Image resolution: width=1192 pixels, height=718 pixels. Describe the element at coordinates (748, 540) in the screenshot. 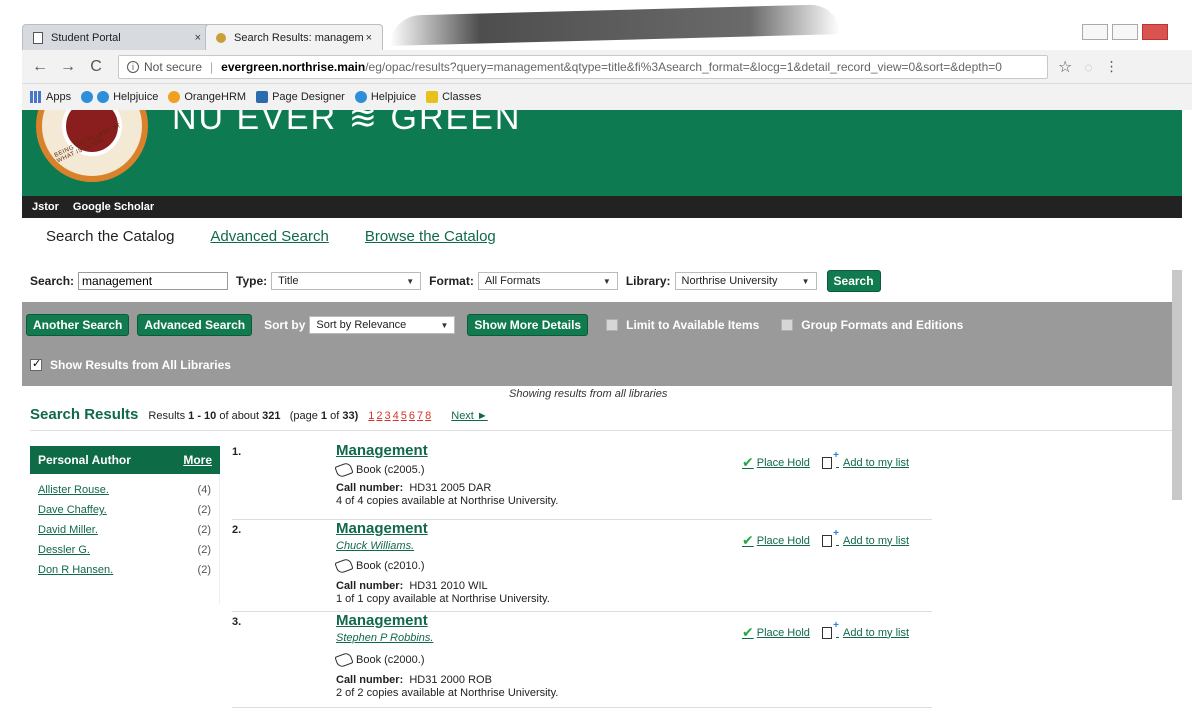

I see `check-icon: ✔` at that location.